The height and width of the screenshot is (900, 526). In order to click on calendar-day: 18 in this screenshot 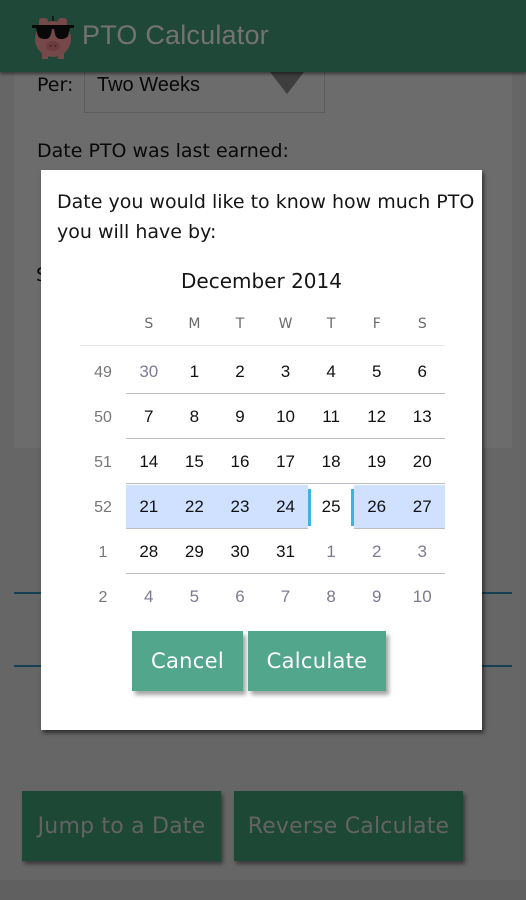, I will do `click(331, 462)`.